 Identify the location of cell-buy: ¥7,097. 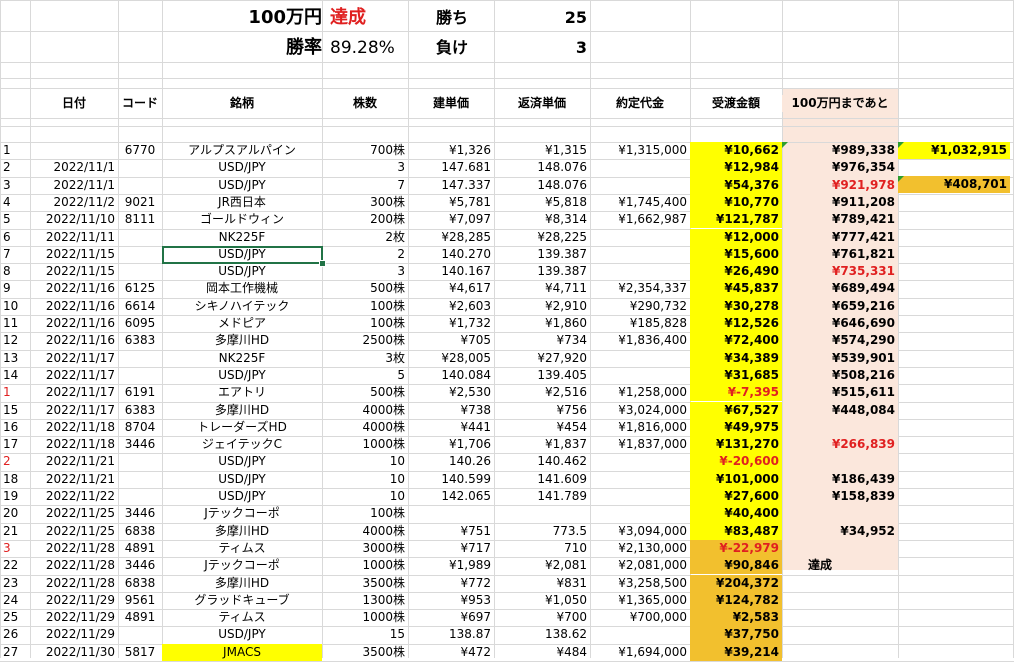
(451, 219).